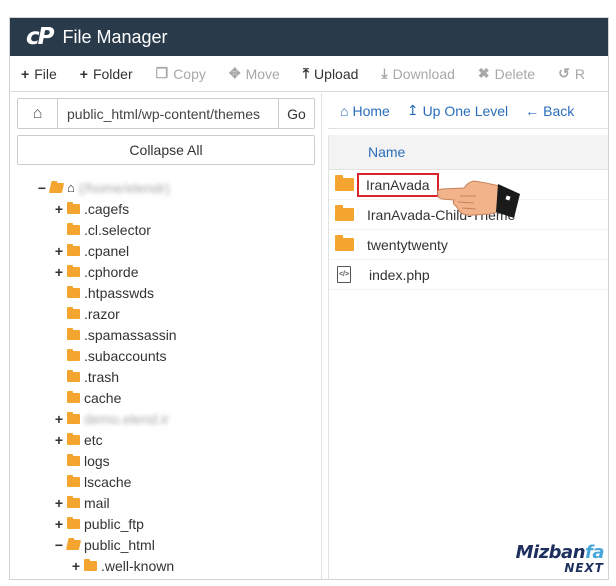  Describe the element at coordinates (550, 552) in the screenshot. I see `watermark-brand: Mizban` at that location.